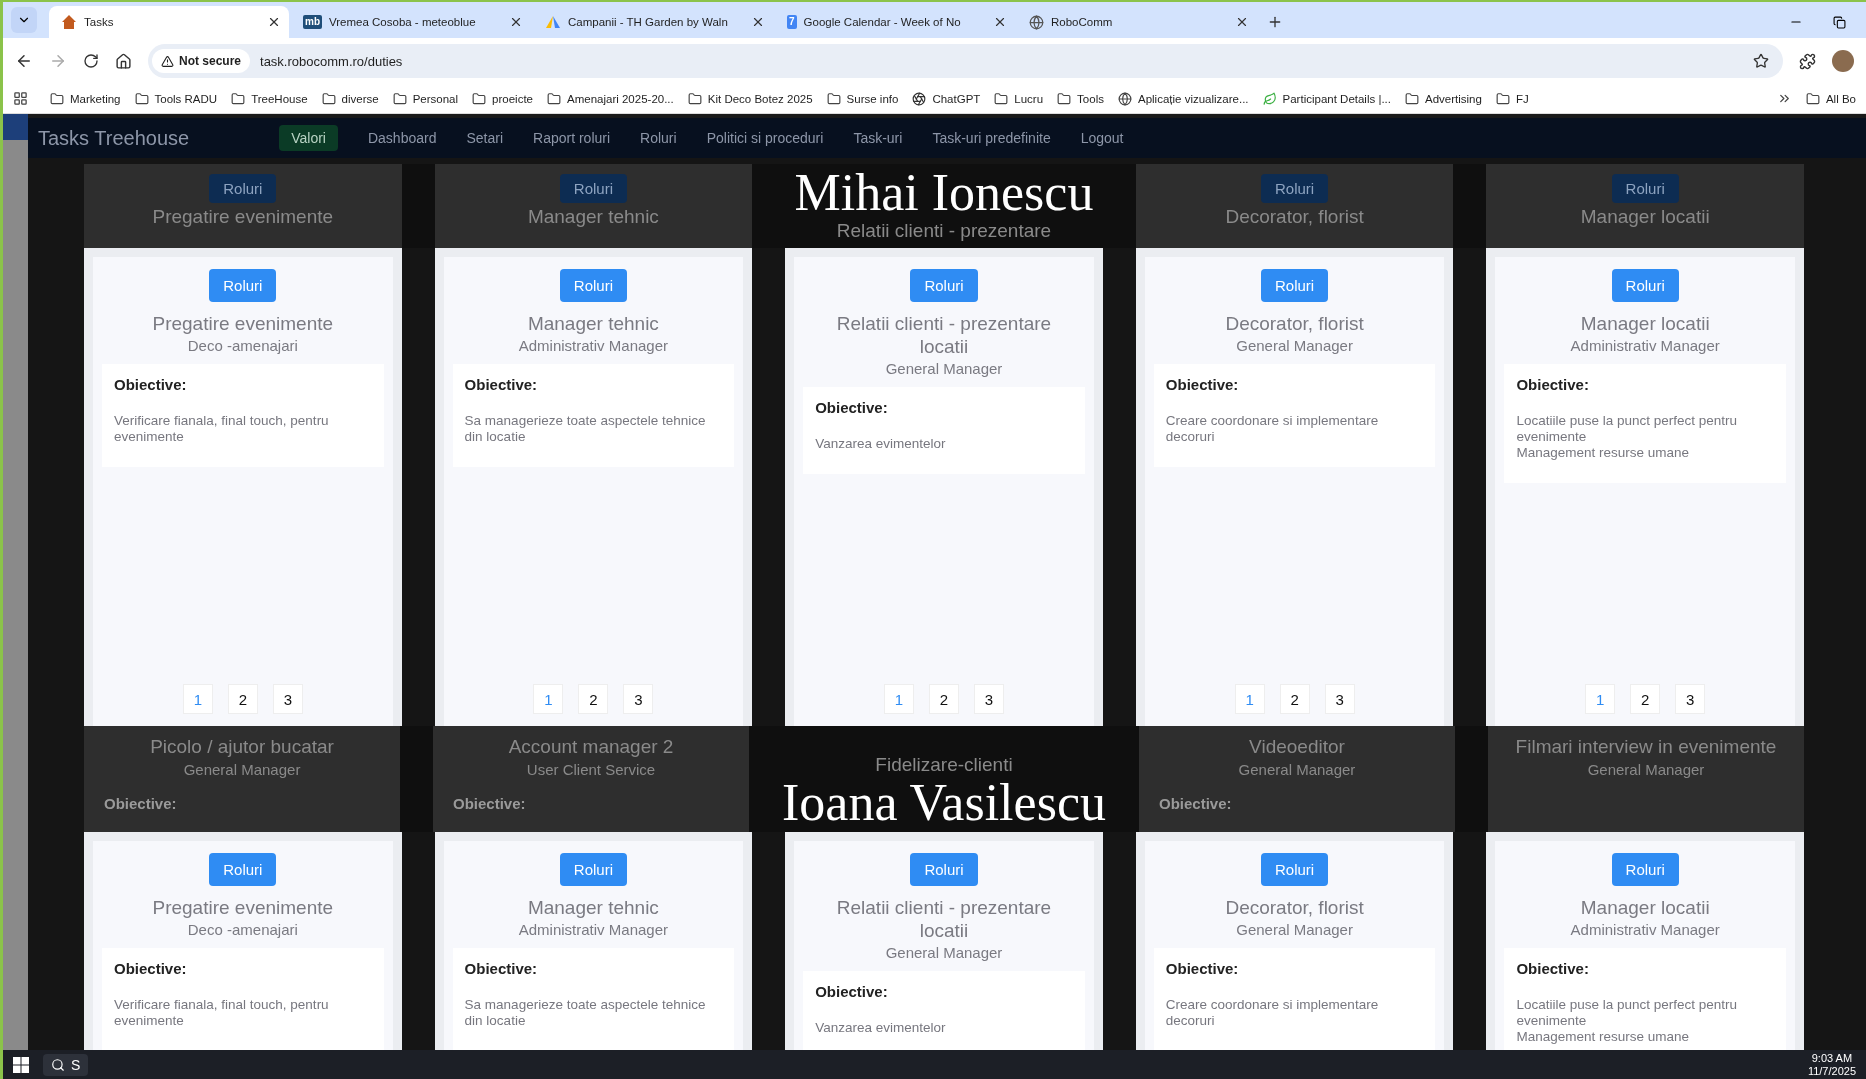  Describe the element at coordinates (21, 1064) in the screenshot. I see `windows-logo-icon` at that location.